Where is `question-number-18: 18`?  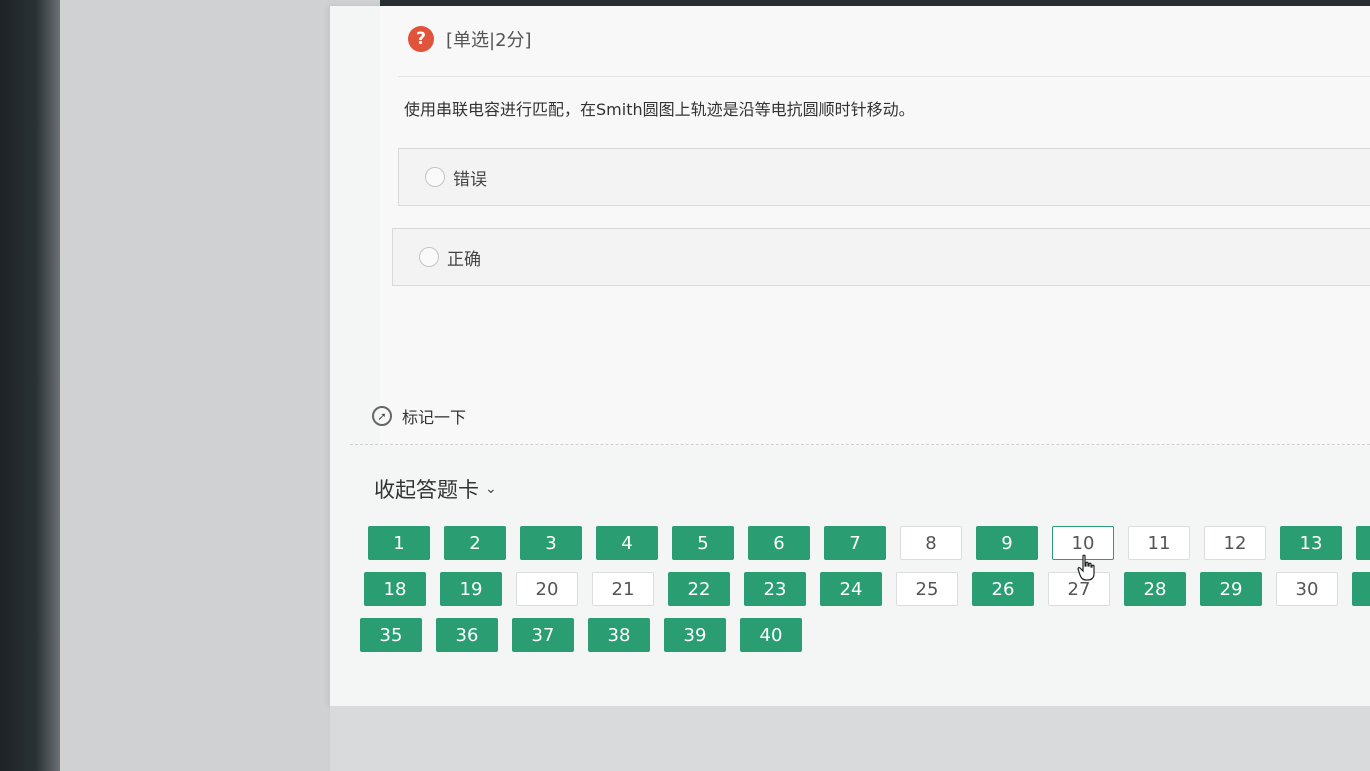 question-number-18: 18 is located at coordinates (395, 589).